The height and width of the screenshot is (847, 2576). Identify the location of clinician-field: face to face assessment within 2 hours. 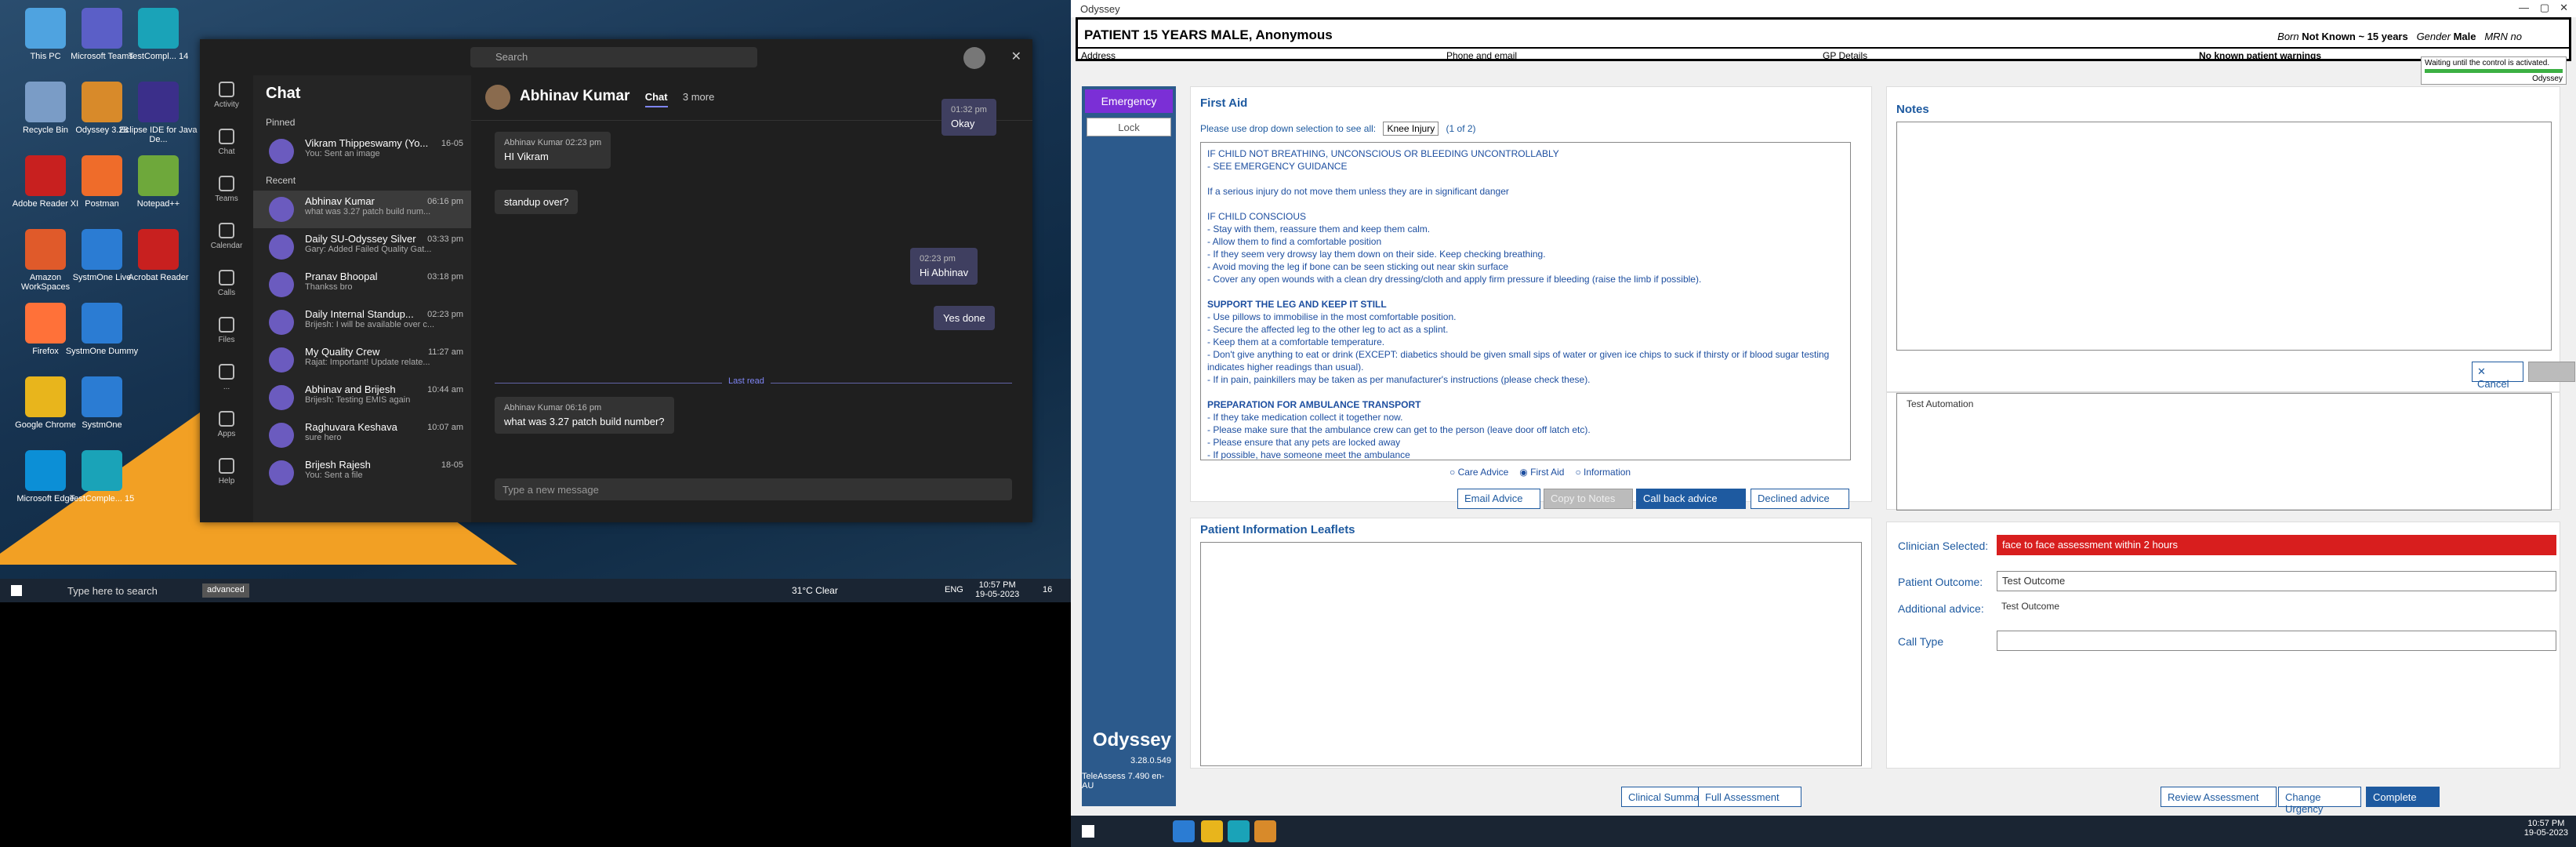
(2277, 545).